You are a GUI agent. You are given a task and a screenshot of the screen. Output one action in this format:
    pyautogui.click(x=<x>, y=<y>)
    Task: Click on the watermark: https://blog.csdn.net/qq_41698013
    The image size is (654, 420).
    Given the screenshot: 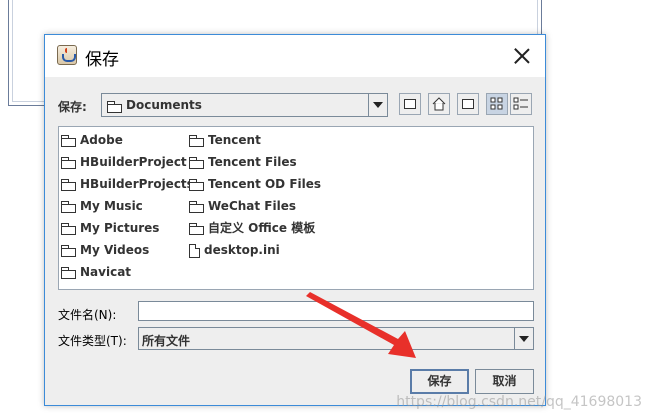 What is the action you would take?
    pyautogui.click(x=519, y=402)
    